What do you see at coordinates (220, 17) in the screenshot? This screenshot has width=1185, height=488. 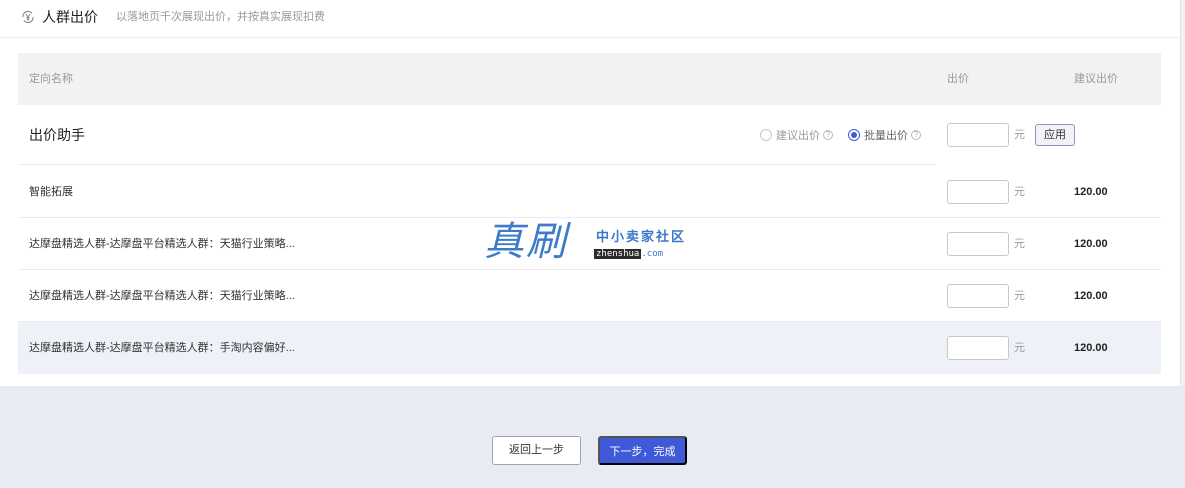 I see `section-subtitle: 以落地页千次展现出价，并按真实展现扣费` at bounding box center [220, 17].